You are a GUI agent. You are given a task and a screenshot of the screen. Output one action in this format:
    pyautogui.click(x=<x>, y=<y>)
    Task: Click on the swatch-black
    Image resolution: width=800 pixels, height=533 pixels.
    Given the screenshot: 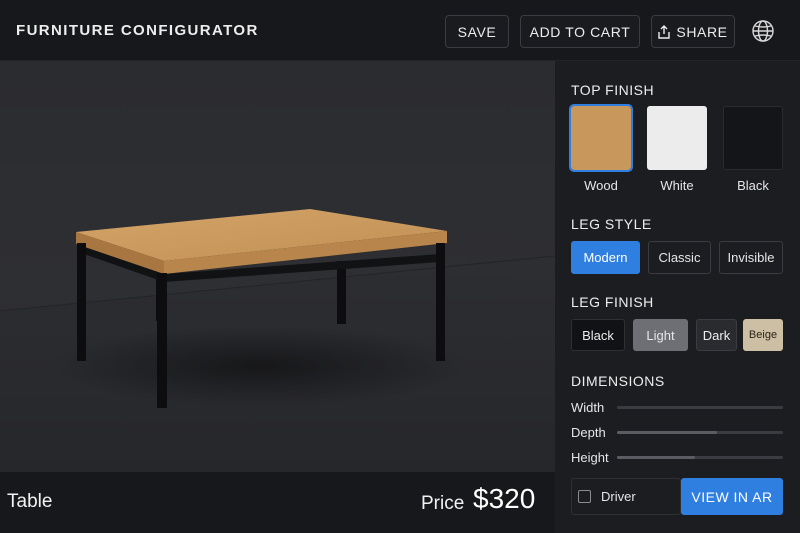 What is the action you would take?
    pyautogui.click(x=753, y=138)
    